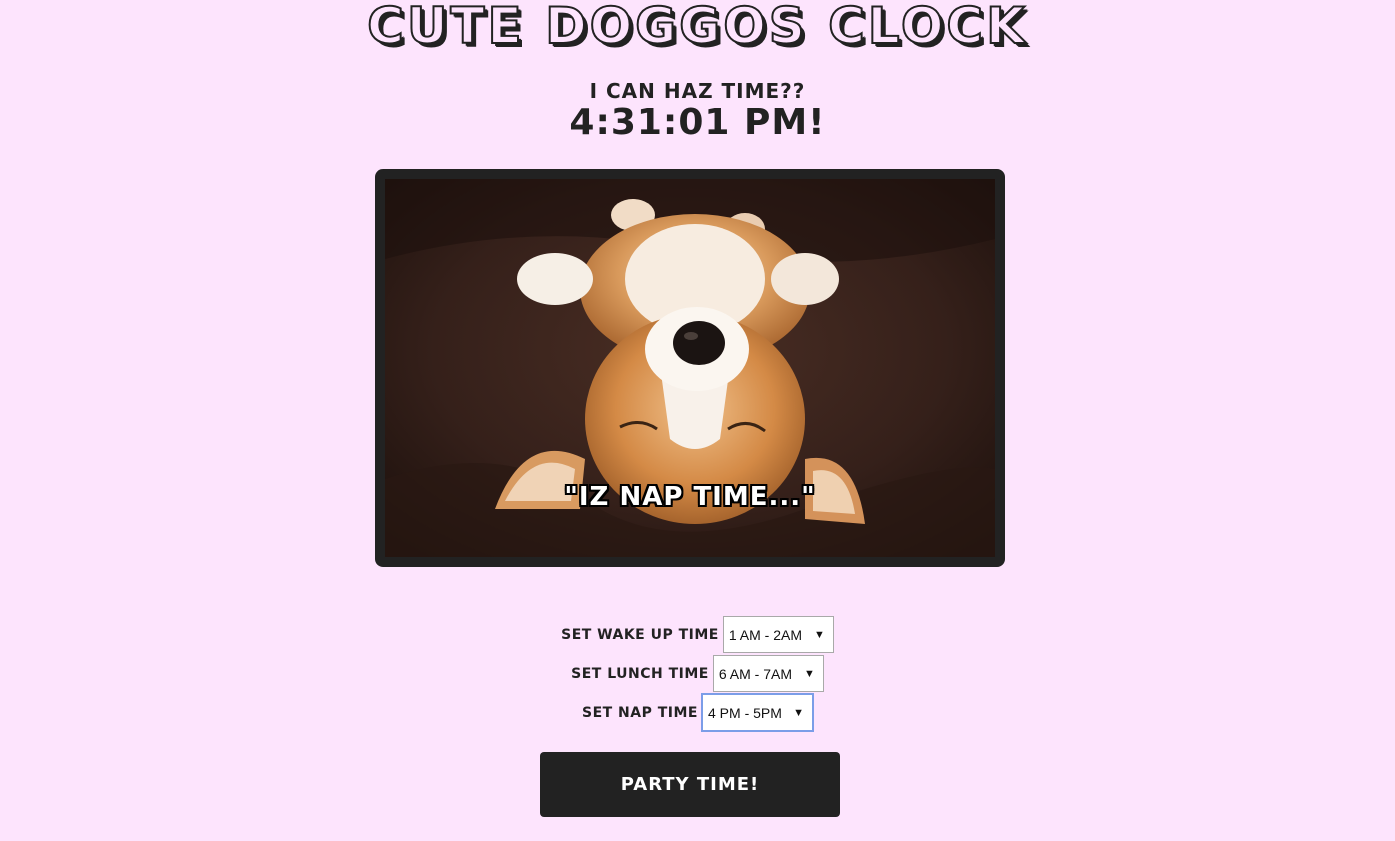 The height and width of the screenshot is (841, 1395). What do you see at coordinates (640, 673) in the screenshot?
I see `lunch-label: Set Lunch Time` at bounding box center [640, 673].